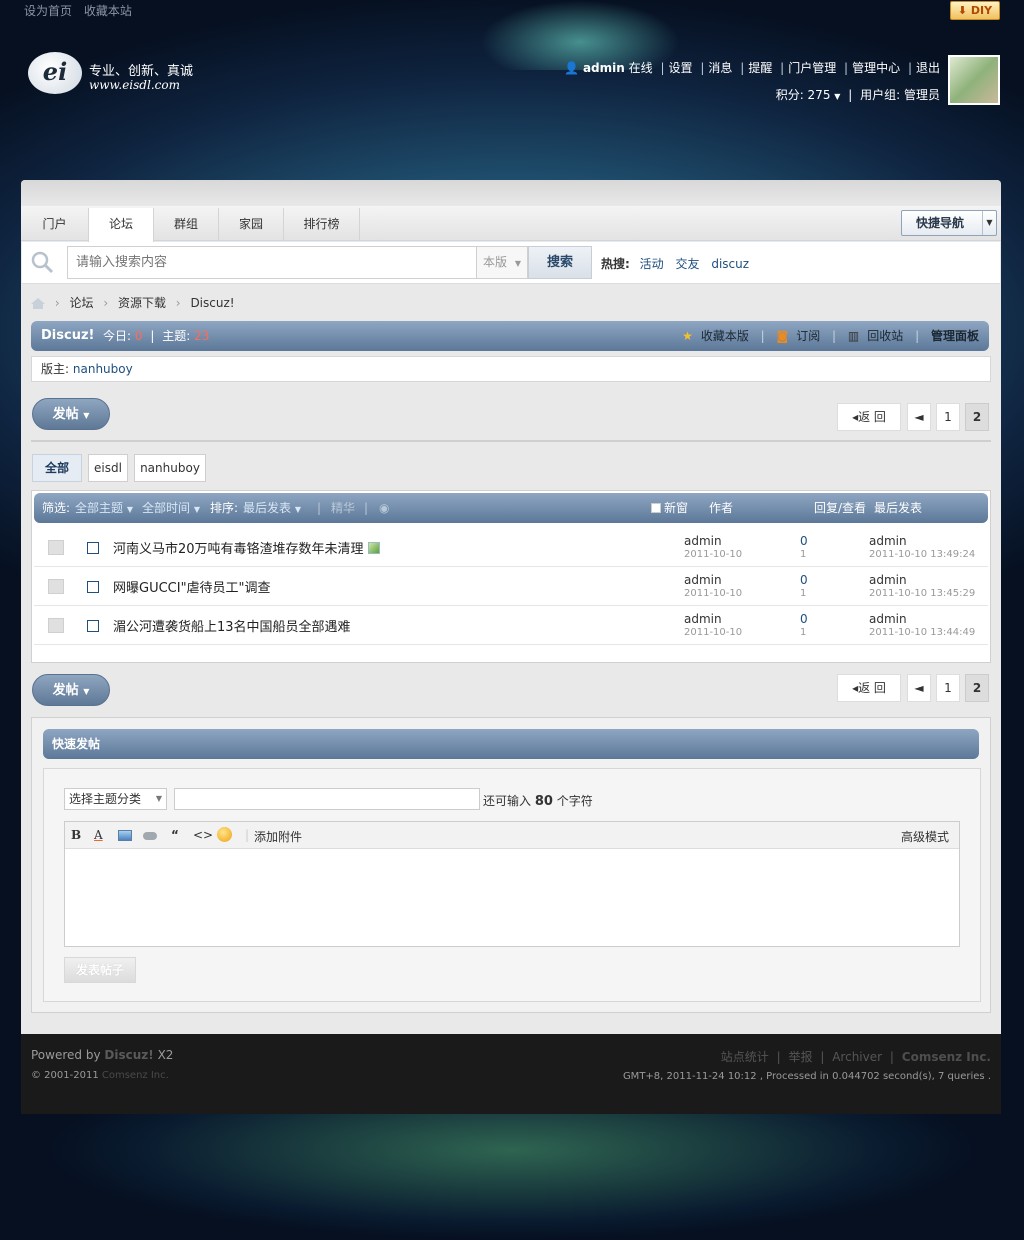 The image size is (1024, 1240). What do you see at coordinates (186, 224) in the screenshot?
I see `tab-groups: 群组` at bounding box center [186, 224].